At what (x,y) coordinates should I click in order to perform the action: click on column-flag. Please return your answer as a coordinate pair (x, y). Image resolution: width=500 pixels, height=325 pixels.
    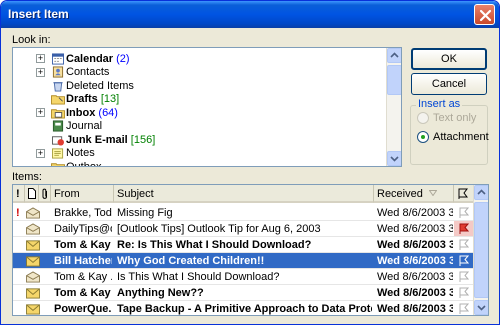
    Looking at the image, I should click on (464, 194).